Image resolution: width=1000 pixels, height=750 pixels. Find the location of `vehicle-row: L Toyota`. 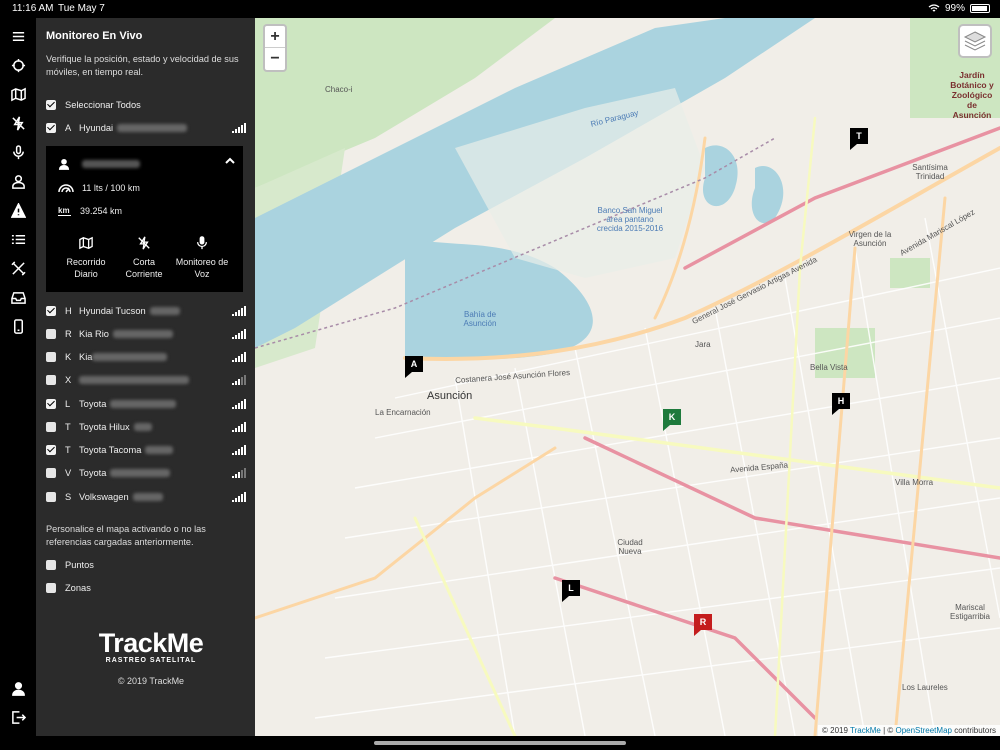

vehicle-row: L Toyota is located at coordinates (146, 404).